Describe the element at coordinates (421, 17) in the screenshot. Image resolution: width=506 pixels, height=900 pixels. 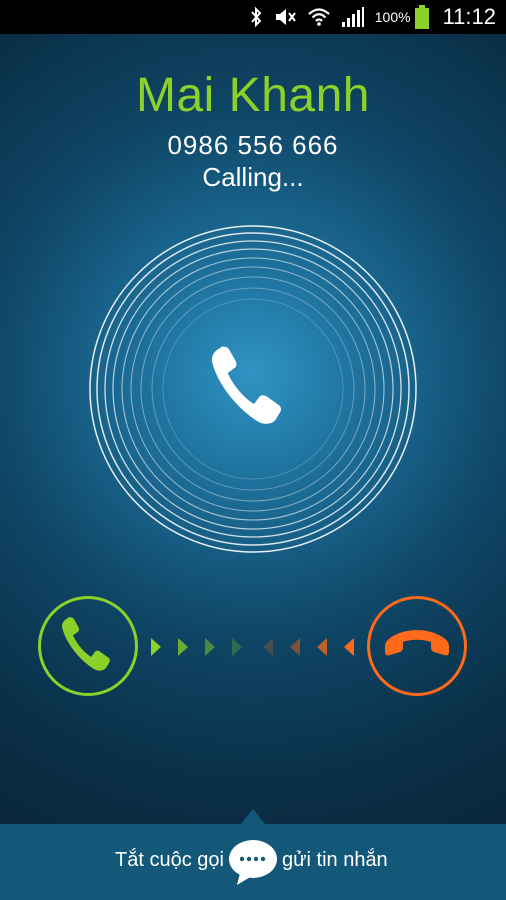
I see `battery-icon` at that location.